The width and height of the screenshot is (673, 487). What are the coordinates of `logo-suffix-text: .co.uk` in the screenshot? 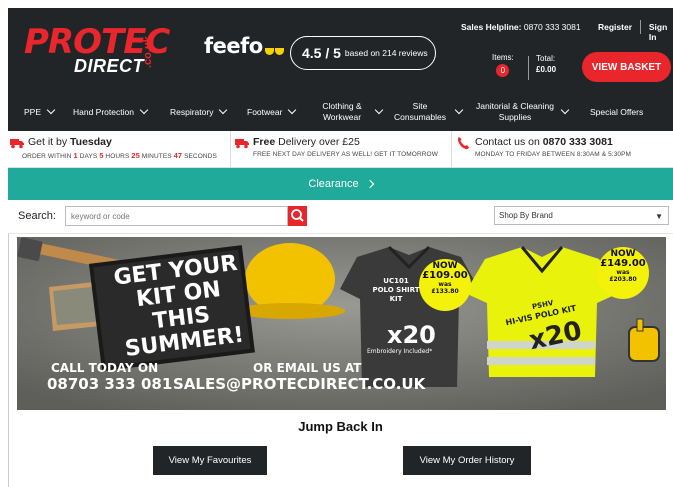 It's located at (148, 52).